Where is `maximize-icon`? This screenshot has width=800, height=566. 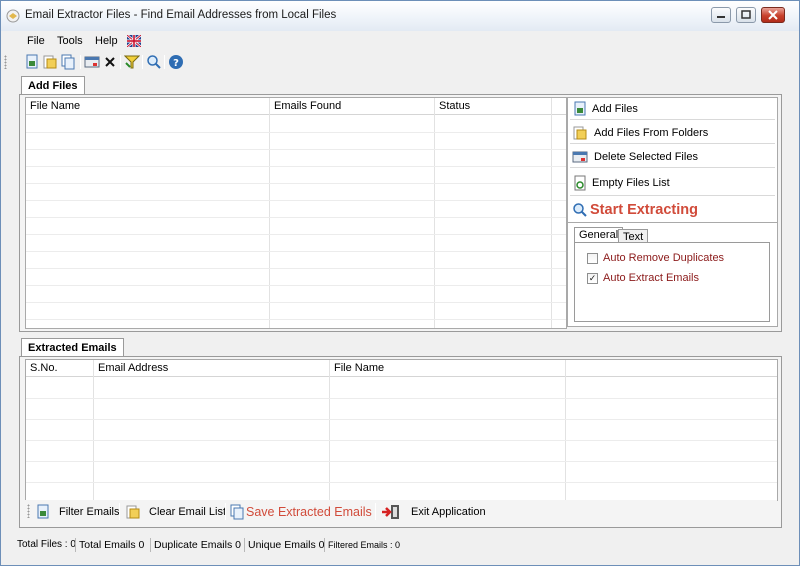 maximize-icon is located at coordinates (746, 14).